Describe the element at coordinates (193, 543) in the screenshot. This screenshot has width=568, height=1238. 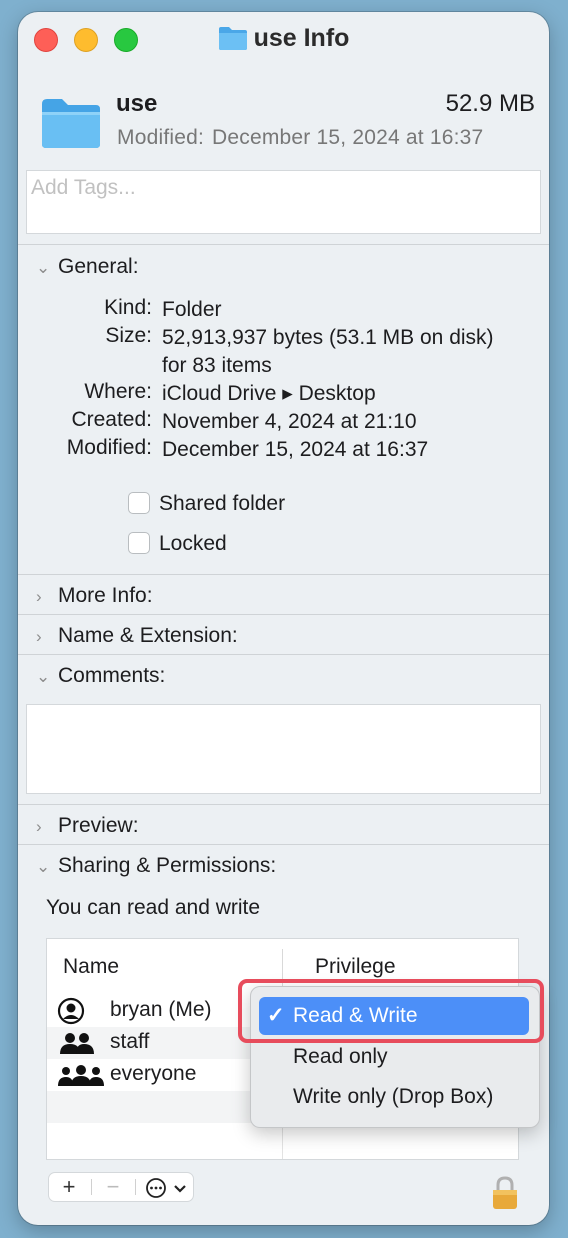
I see `locked-label: Locked` at that location.